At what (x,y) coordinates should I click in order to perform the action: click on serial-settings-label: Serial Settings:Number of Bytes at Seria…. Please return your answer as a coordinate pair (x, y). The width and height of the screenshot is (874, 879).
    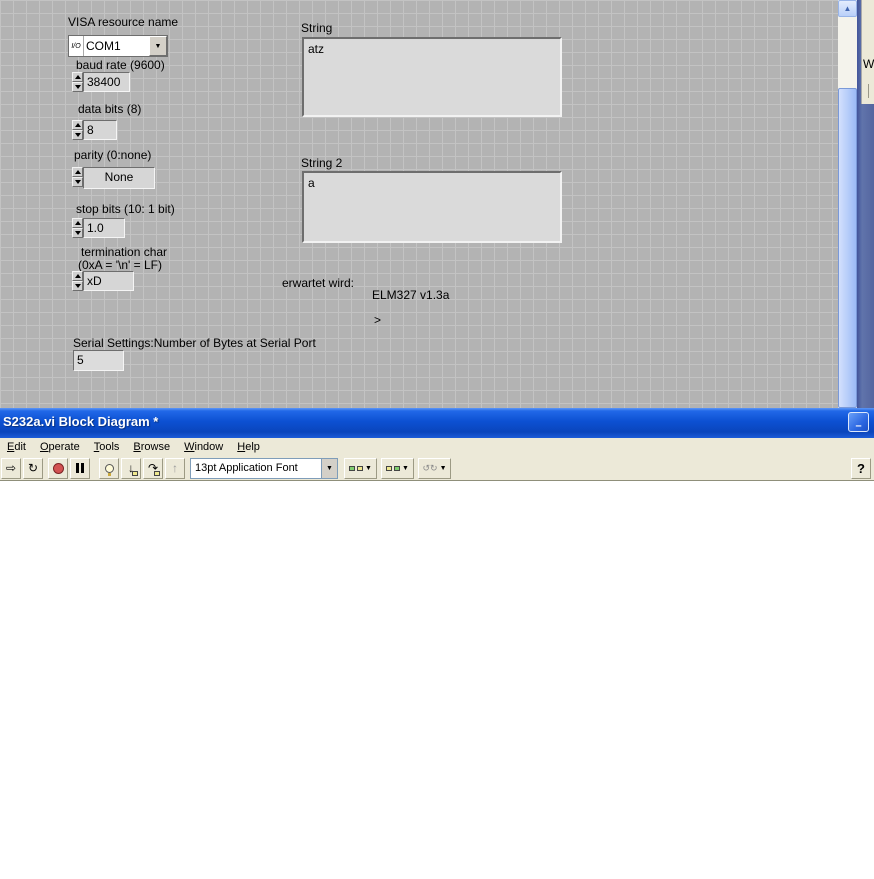
    Looking at the image, I should click on (194, 343).